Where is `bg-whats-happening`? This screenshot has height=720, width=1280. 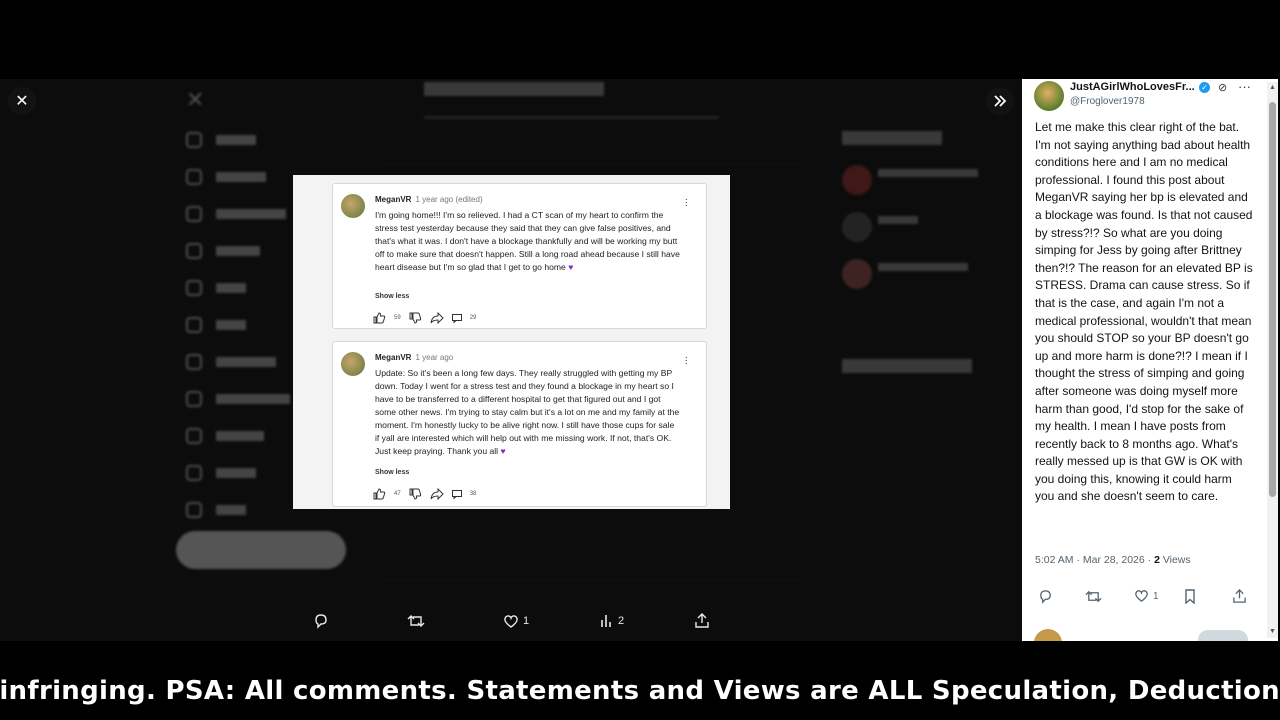
bg-whats-happening is located at coordinates (907, 366).